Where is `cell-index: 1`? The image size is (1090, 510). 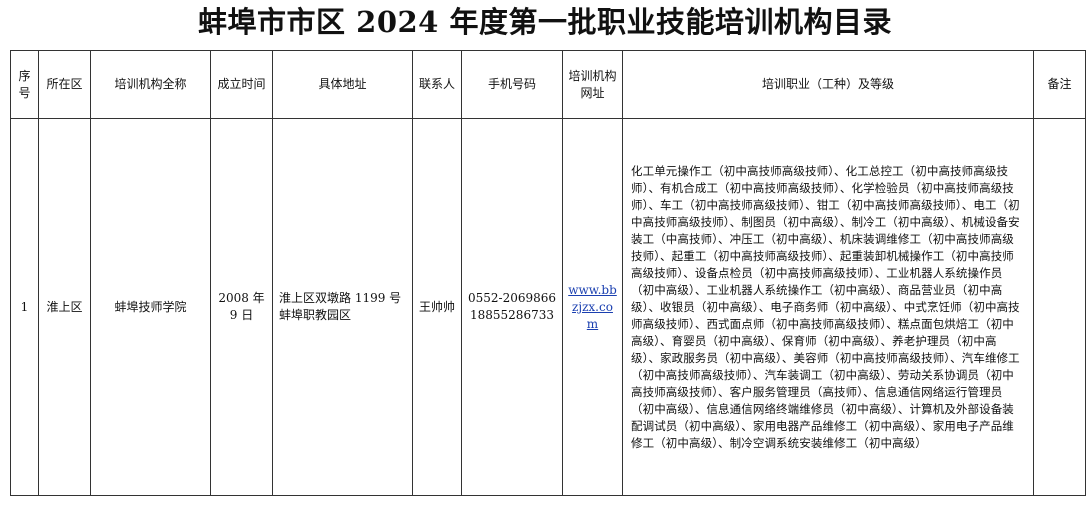 cell-index: 1 is located at coordinates (24, 307).